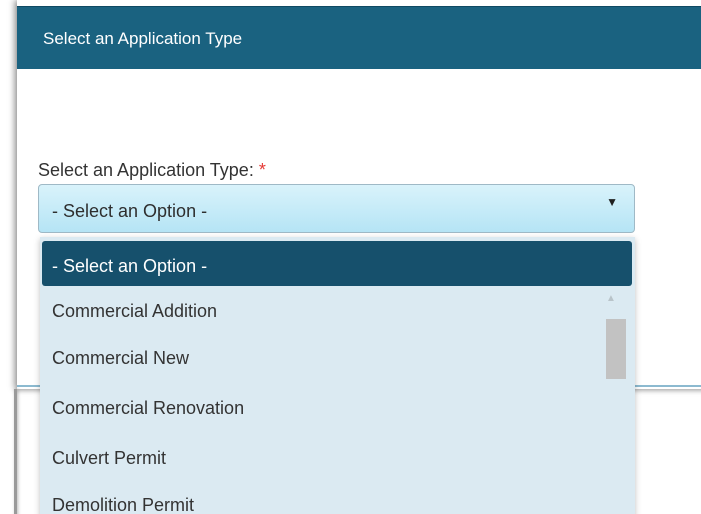  Describe the element at coordinates (614, 403) in the screenshot. I see `dropdown-scrollbar: ▲` at that location.